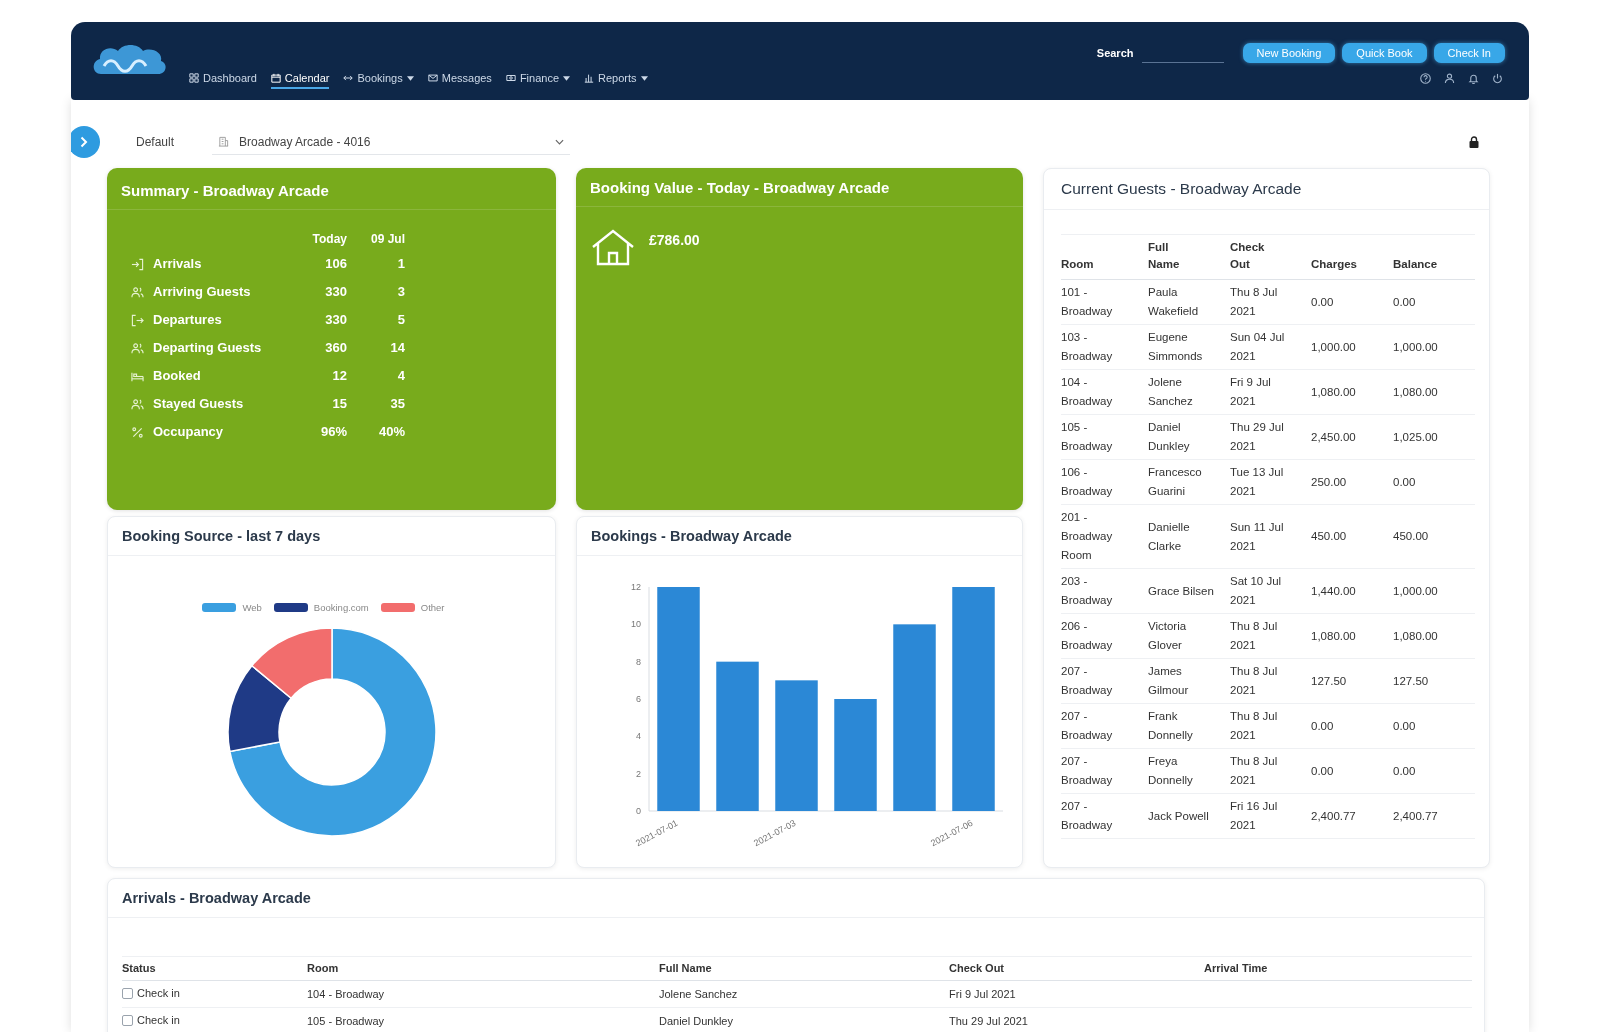 The width and height of the screenshot is (1600, 1032). I want to click on logout-icon, so click(137, 320).